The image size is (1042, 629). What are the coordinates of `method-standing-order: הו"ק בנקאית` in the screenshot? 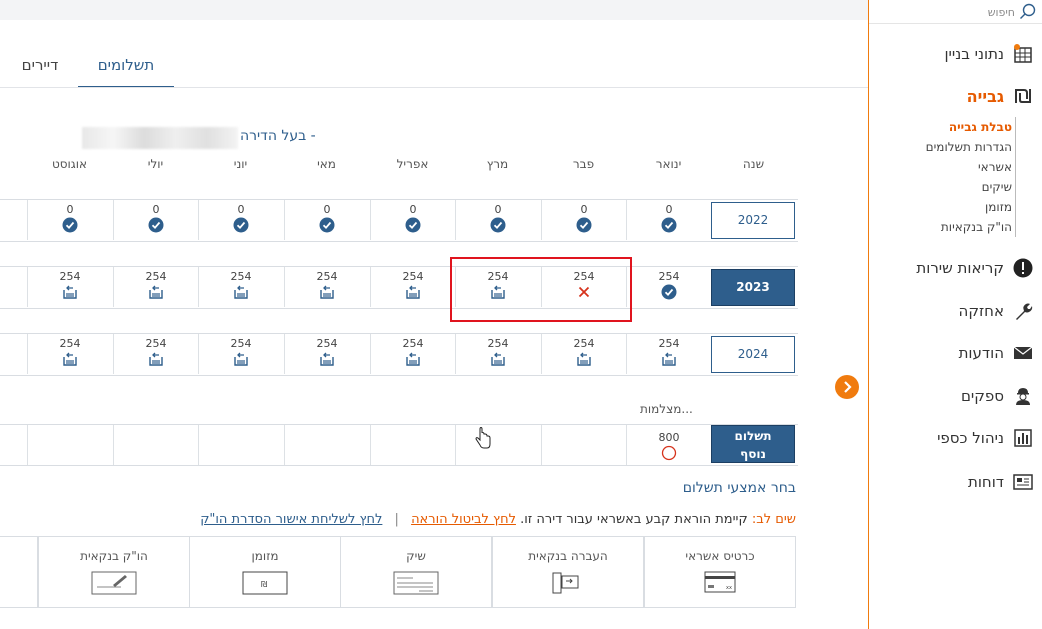 It's located at (114, 572).